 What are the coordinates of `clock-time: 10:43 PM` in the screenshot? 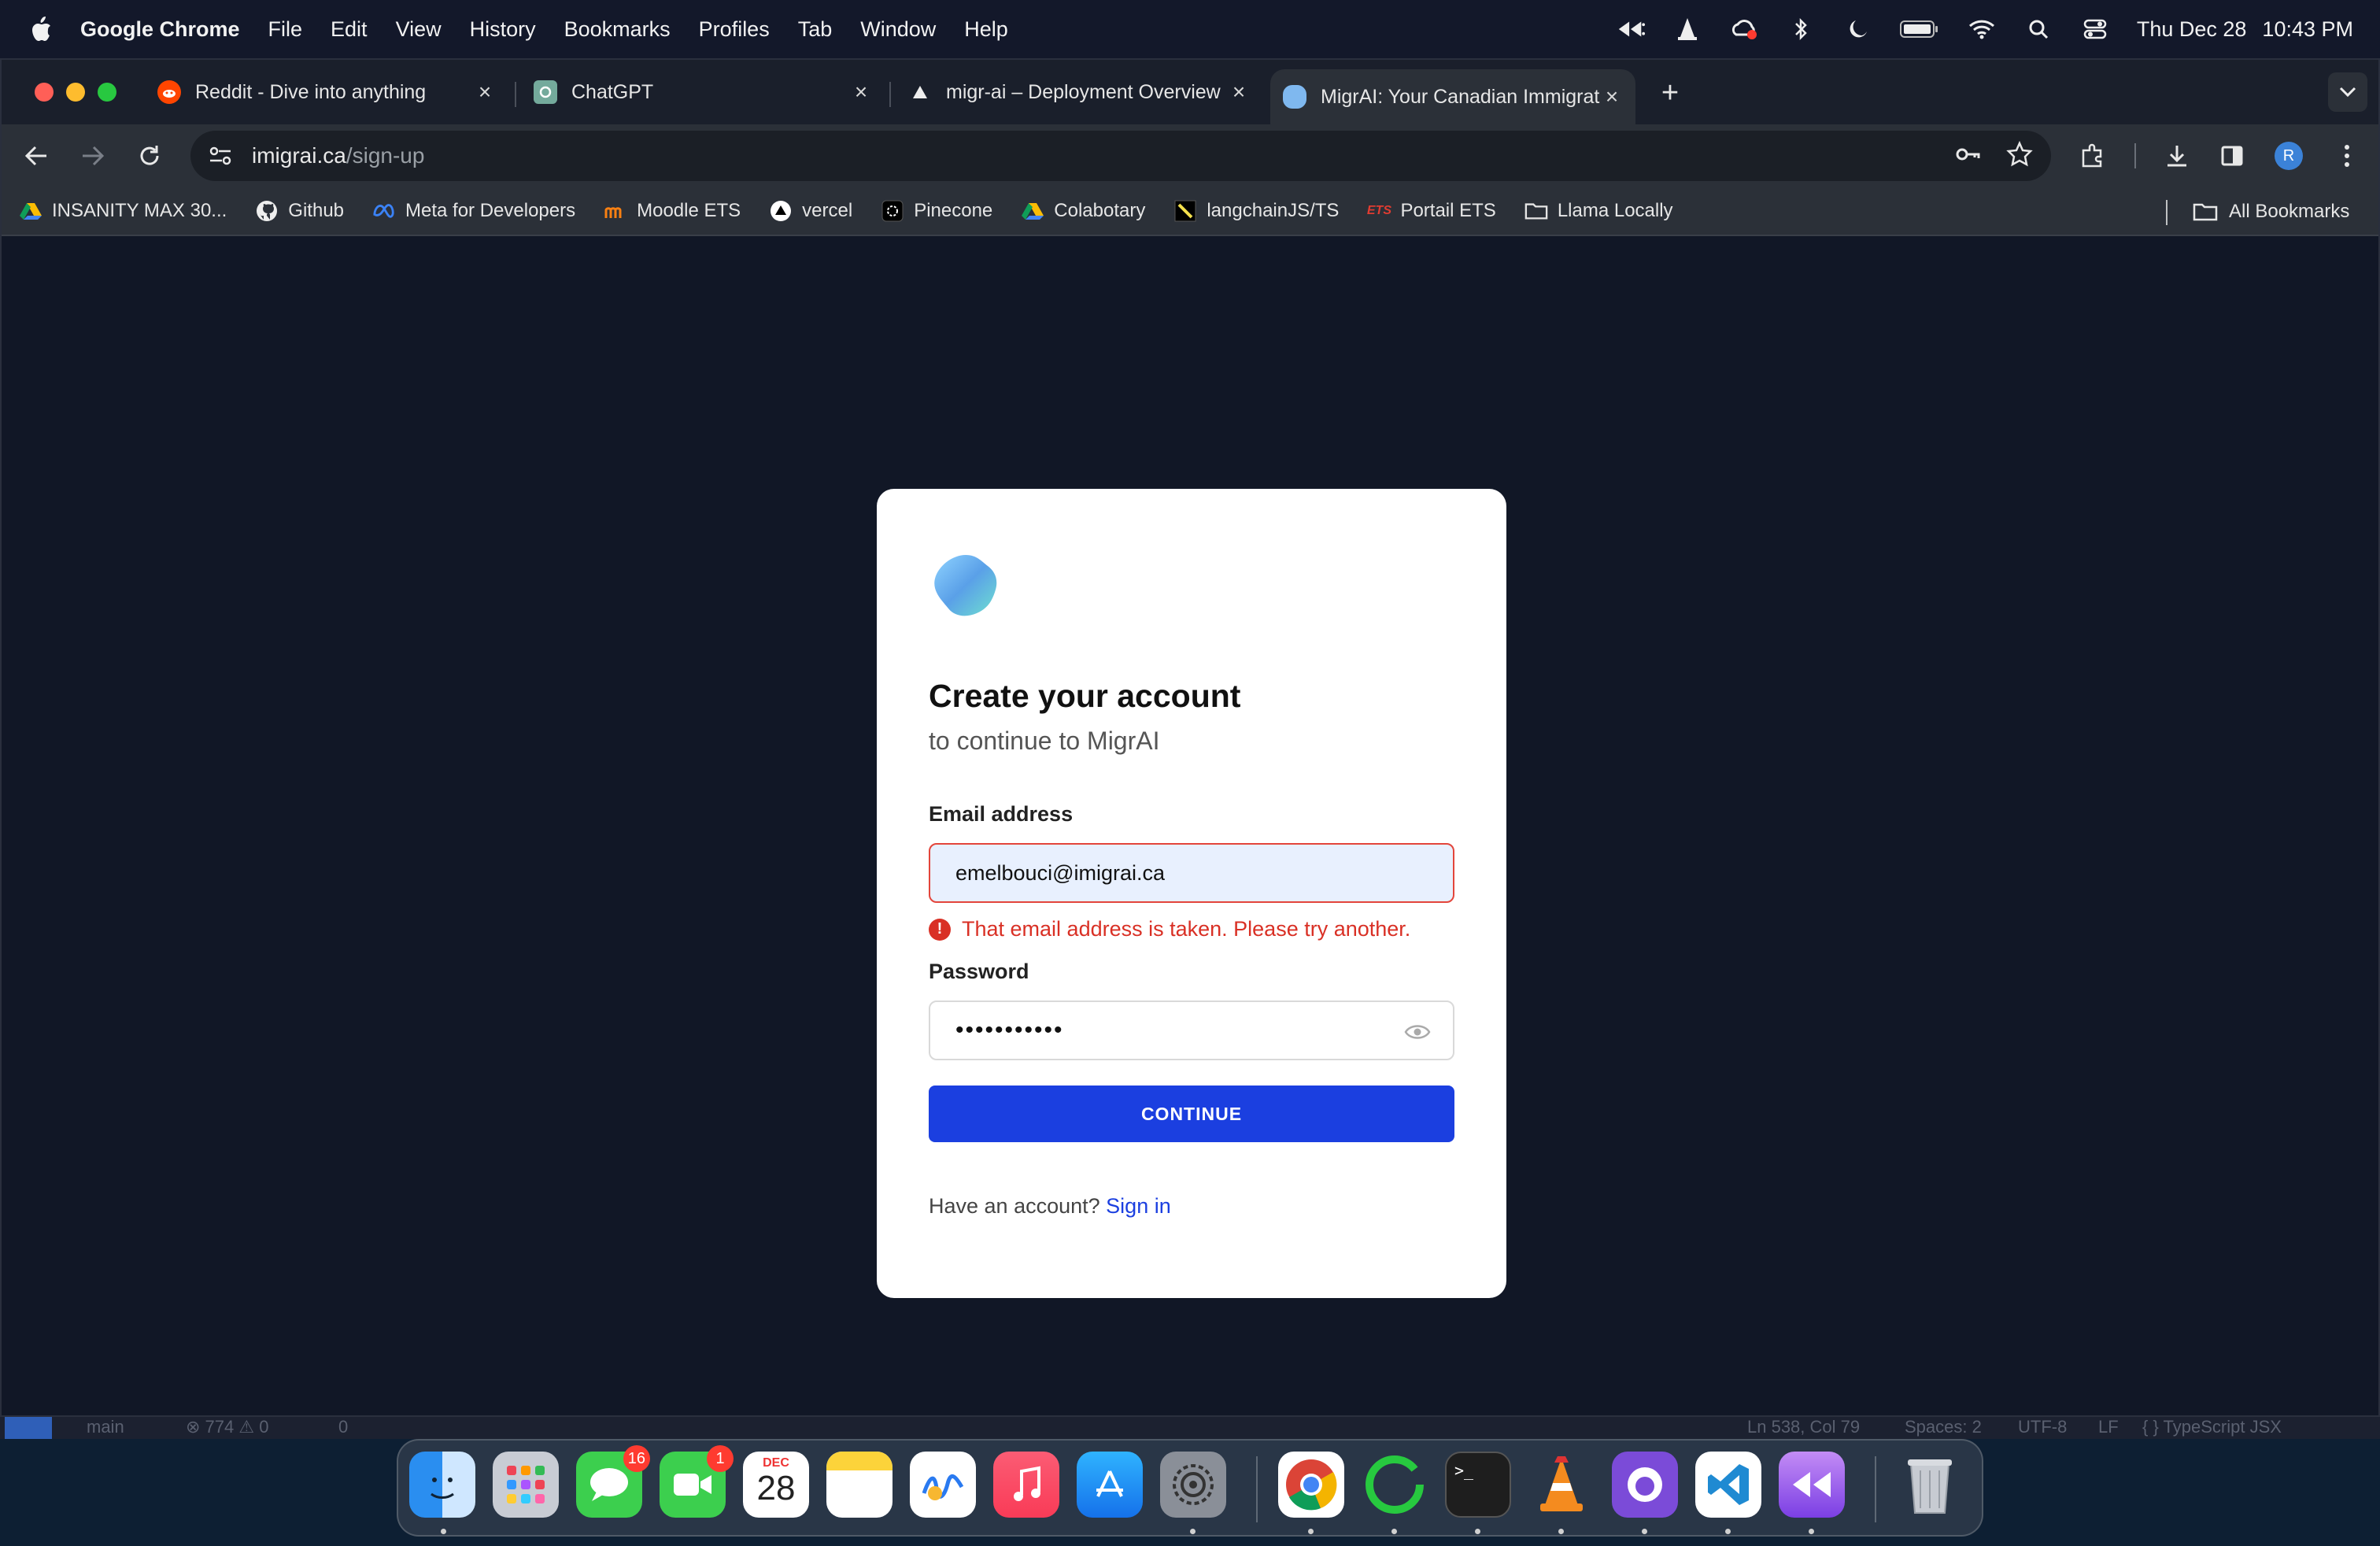 It's located at (2307, 29).